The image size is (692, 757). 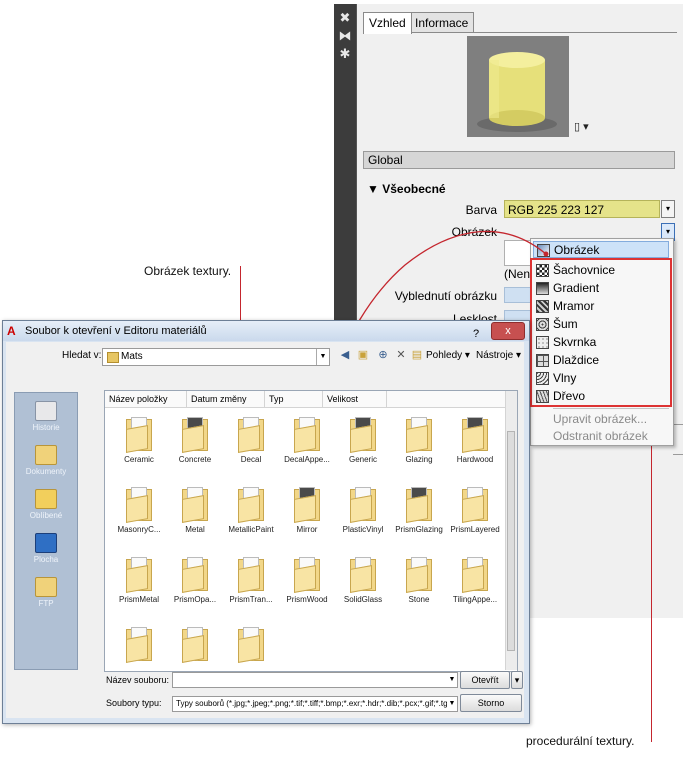 What do you see at coordinates (188, 271) in the screenshot?
I see `callout-texture-image: Obrázek textury.` at bounding box center [188, 271].